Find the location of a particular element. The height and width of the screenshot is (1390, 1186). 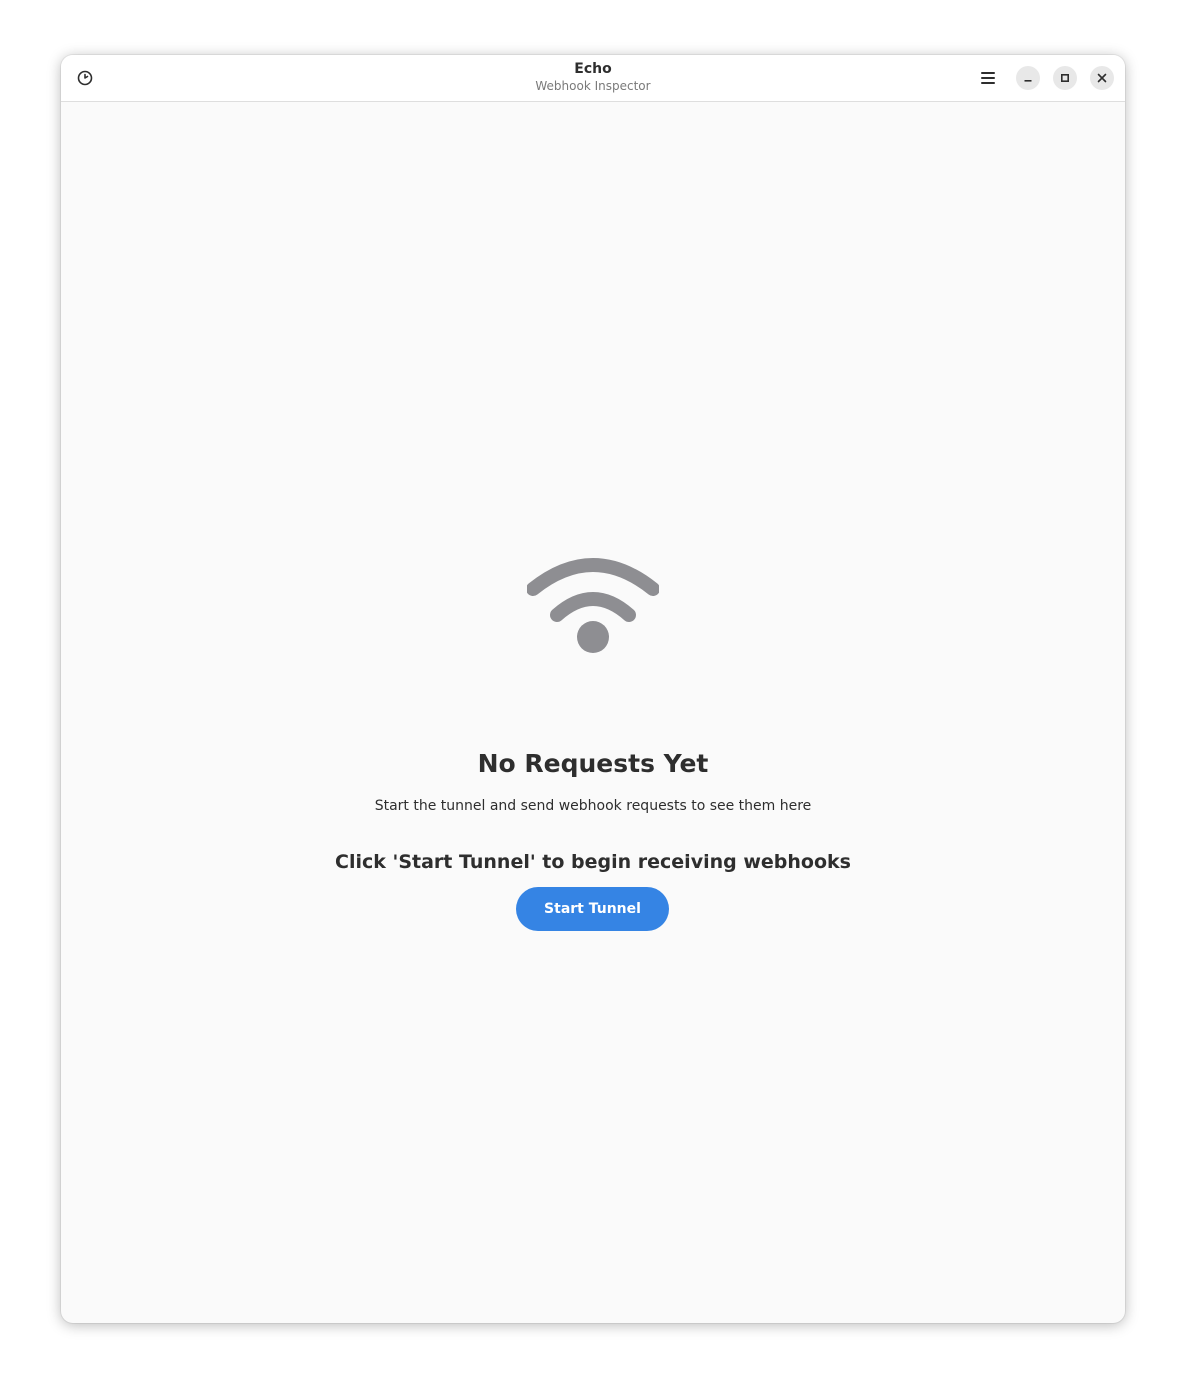

header-bar: Echo Webhook Inspector is located at coordinates (593, 78).